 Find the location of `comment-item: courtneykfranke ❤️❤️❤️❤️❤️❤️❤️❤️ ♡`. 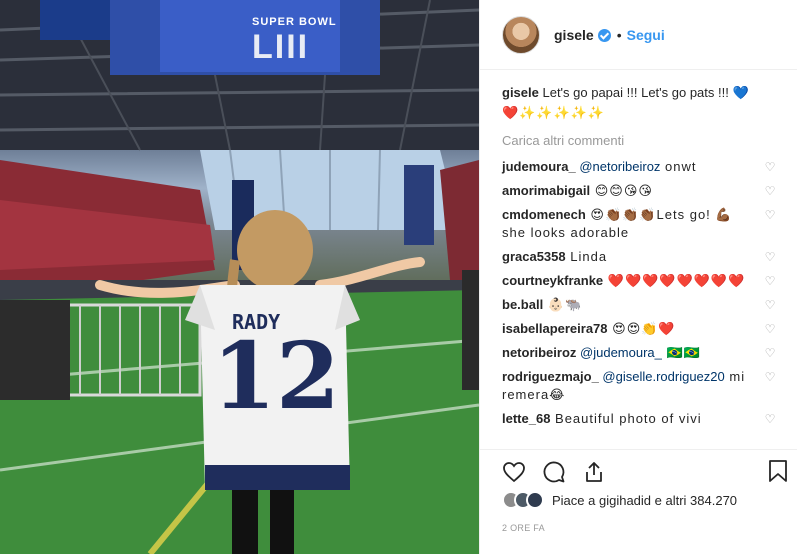

comment-item: courtneykfranke ❤️❤️❤️❤️❤️❤️❤️❤️ ♡ is located at coordinates (642, 281).